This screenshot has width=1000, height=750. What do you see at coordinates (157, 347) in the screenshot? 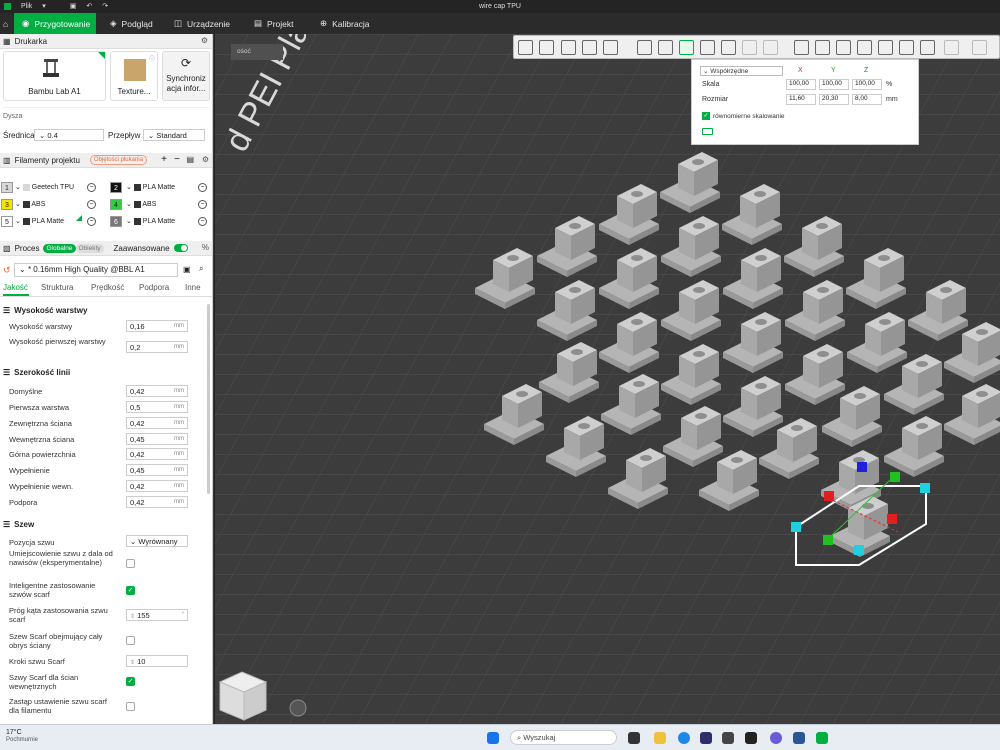
I see `first-layer-height-input: 0,2 mm` at bounding box center [157, 347].